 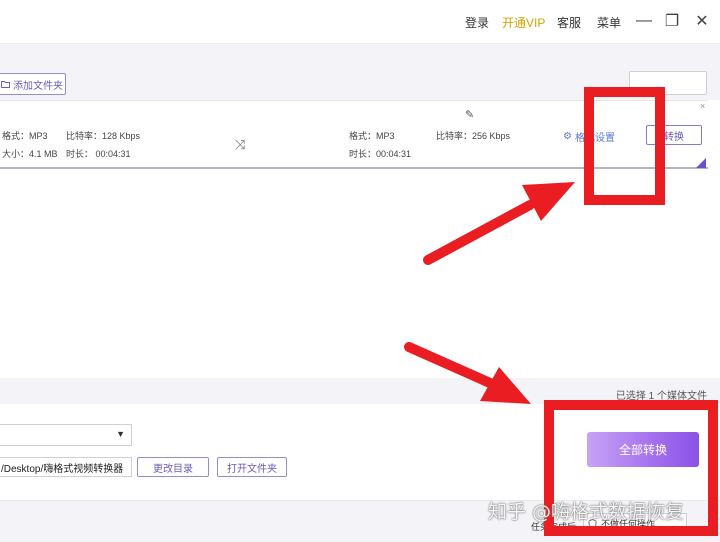 What do you see at coordinates (672, 21) in the screenshot?
I see `restore-icon: ❐` at bounding box center [672, 21].